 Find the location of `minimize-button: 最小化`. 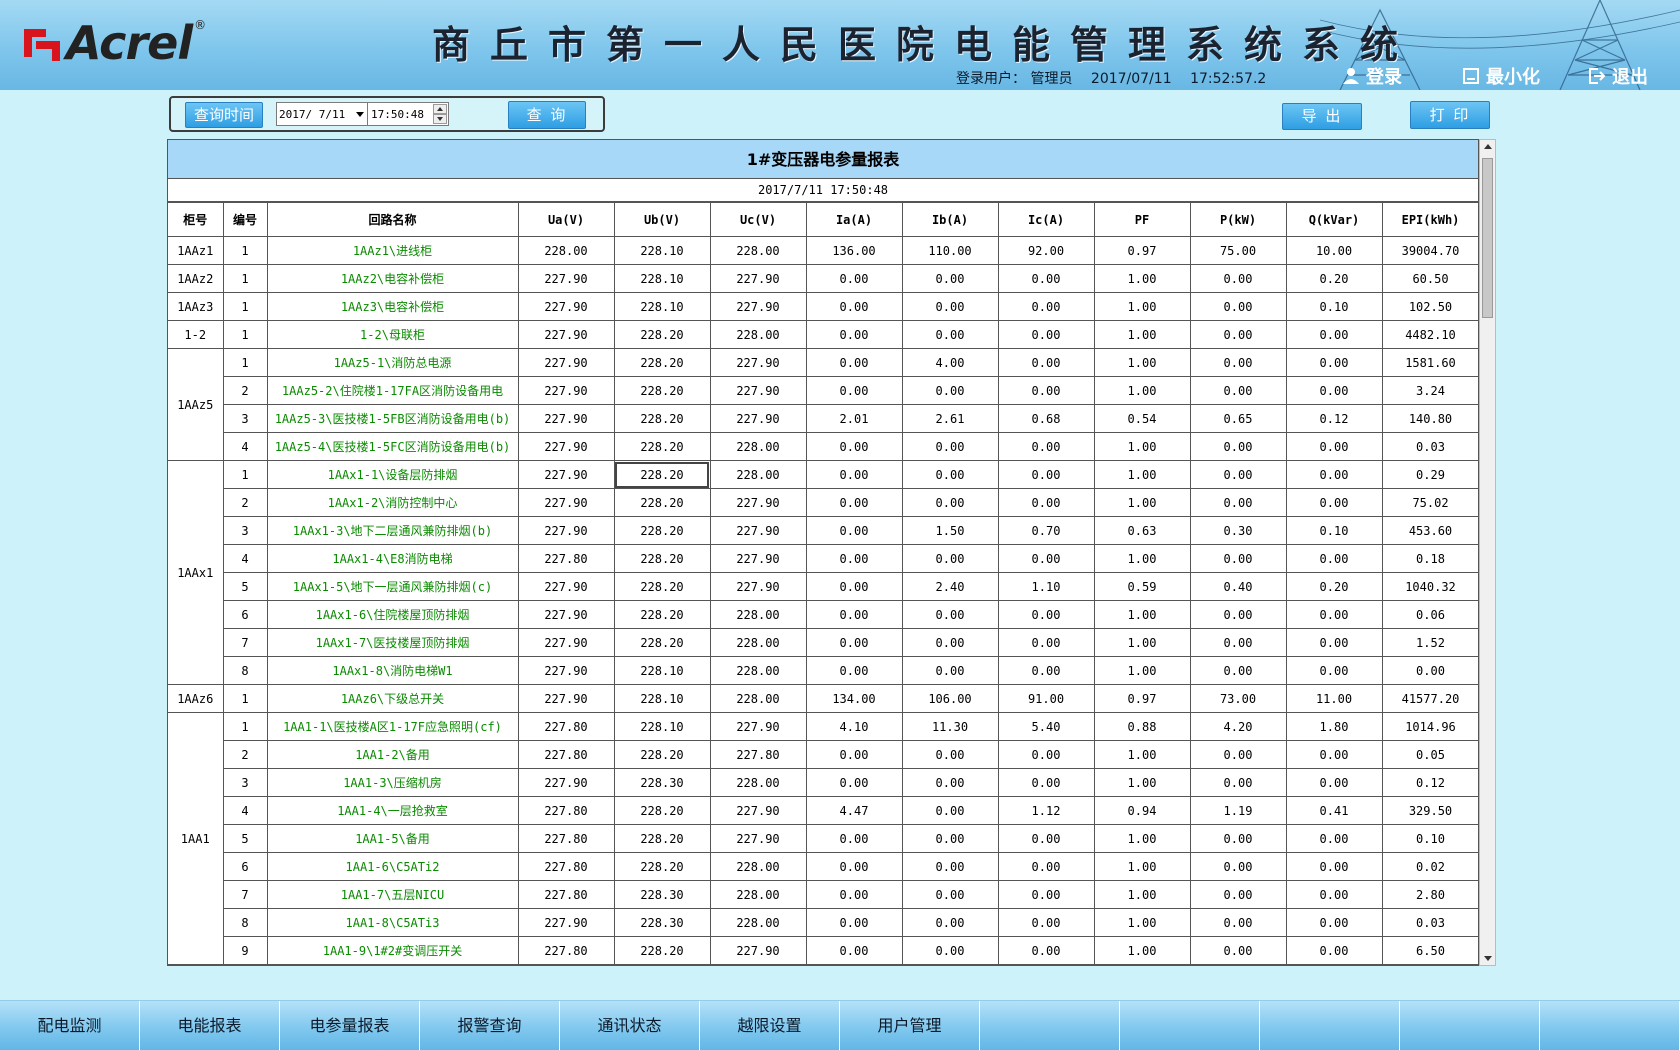

minimize-button: 最小化 is located at coordinates (1501, 76).